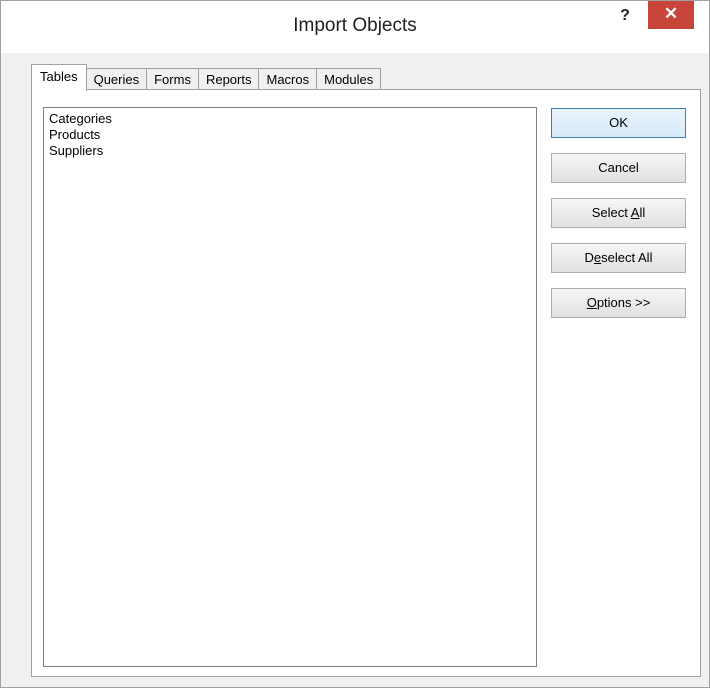 The image size is (710, 688). Describe the element at coordinates (618, 168) in the screenshot. I see `cancel-button: Cancel` at that location.